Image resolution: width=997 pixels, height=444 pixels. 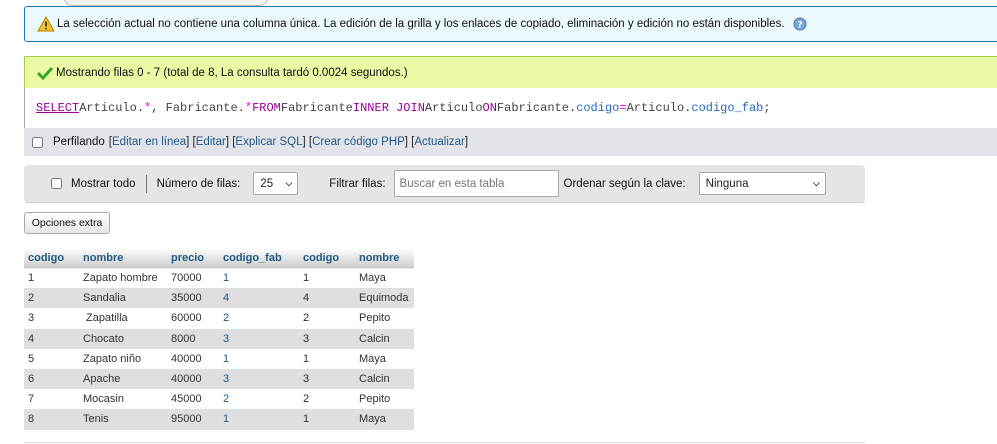 What do you see at coordinates (198, 108) in the screenshot?
I see `sql-text: , Fabricante.` at bounding box center [198, 108].